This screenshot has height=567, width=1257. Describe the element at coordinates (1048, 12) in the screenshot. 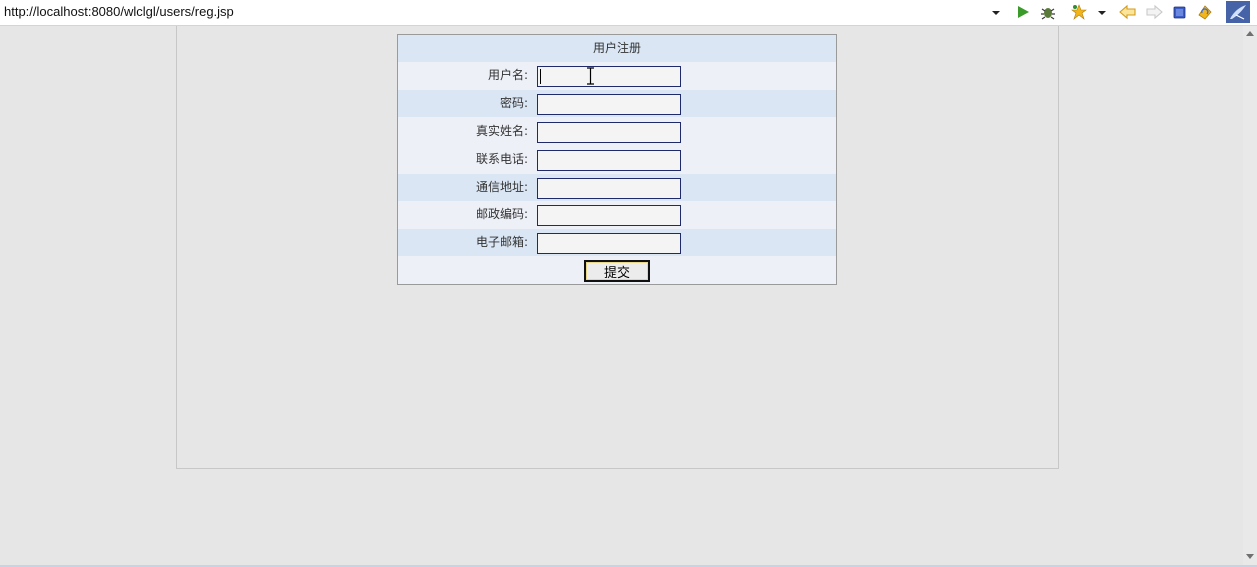

I see `debug-icon` at that location.